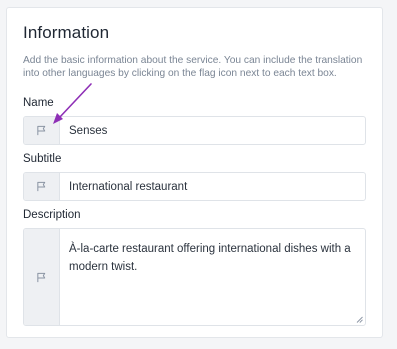  I want to click on subtitle-label: Subtitle, so click(42, 159).